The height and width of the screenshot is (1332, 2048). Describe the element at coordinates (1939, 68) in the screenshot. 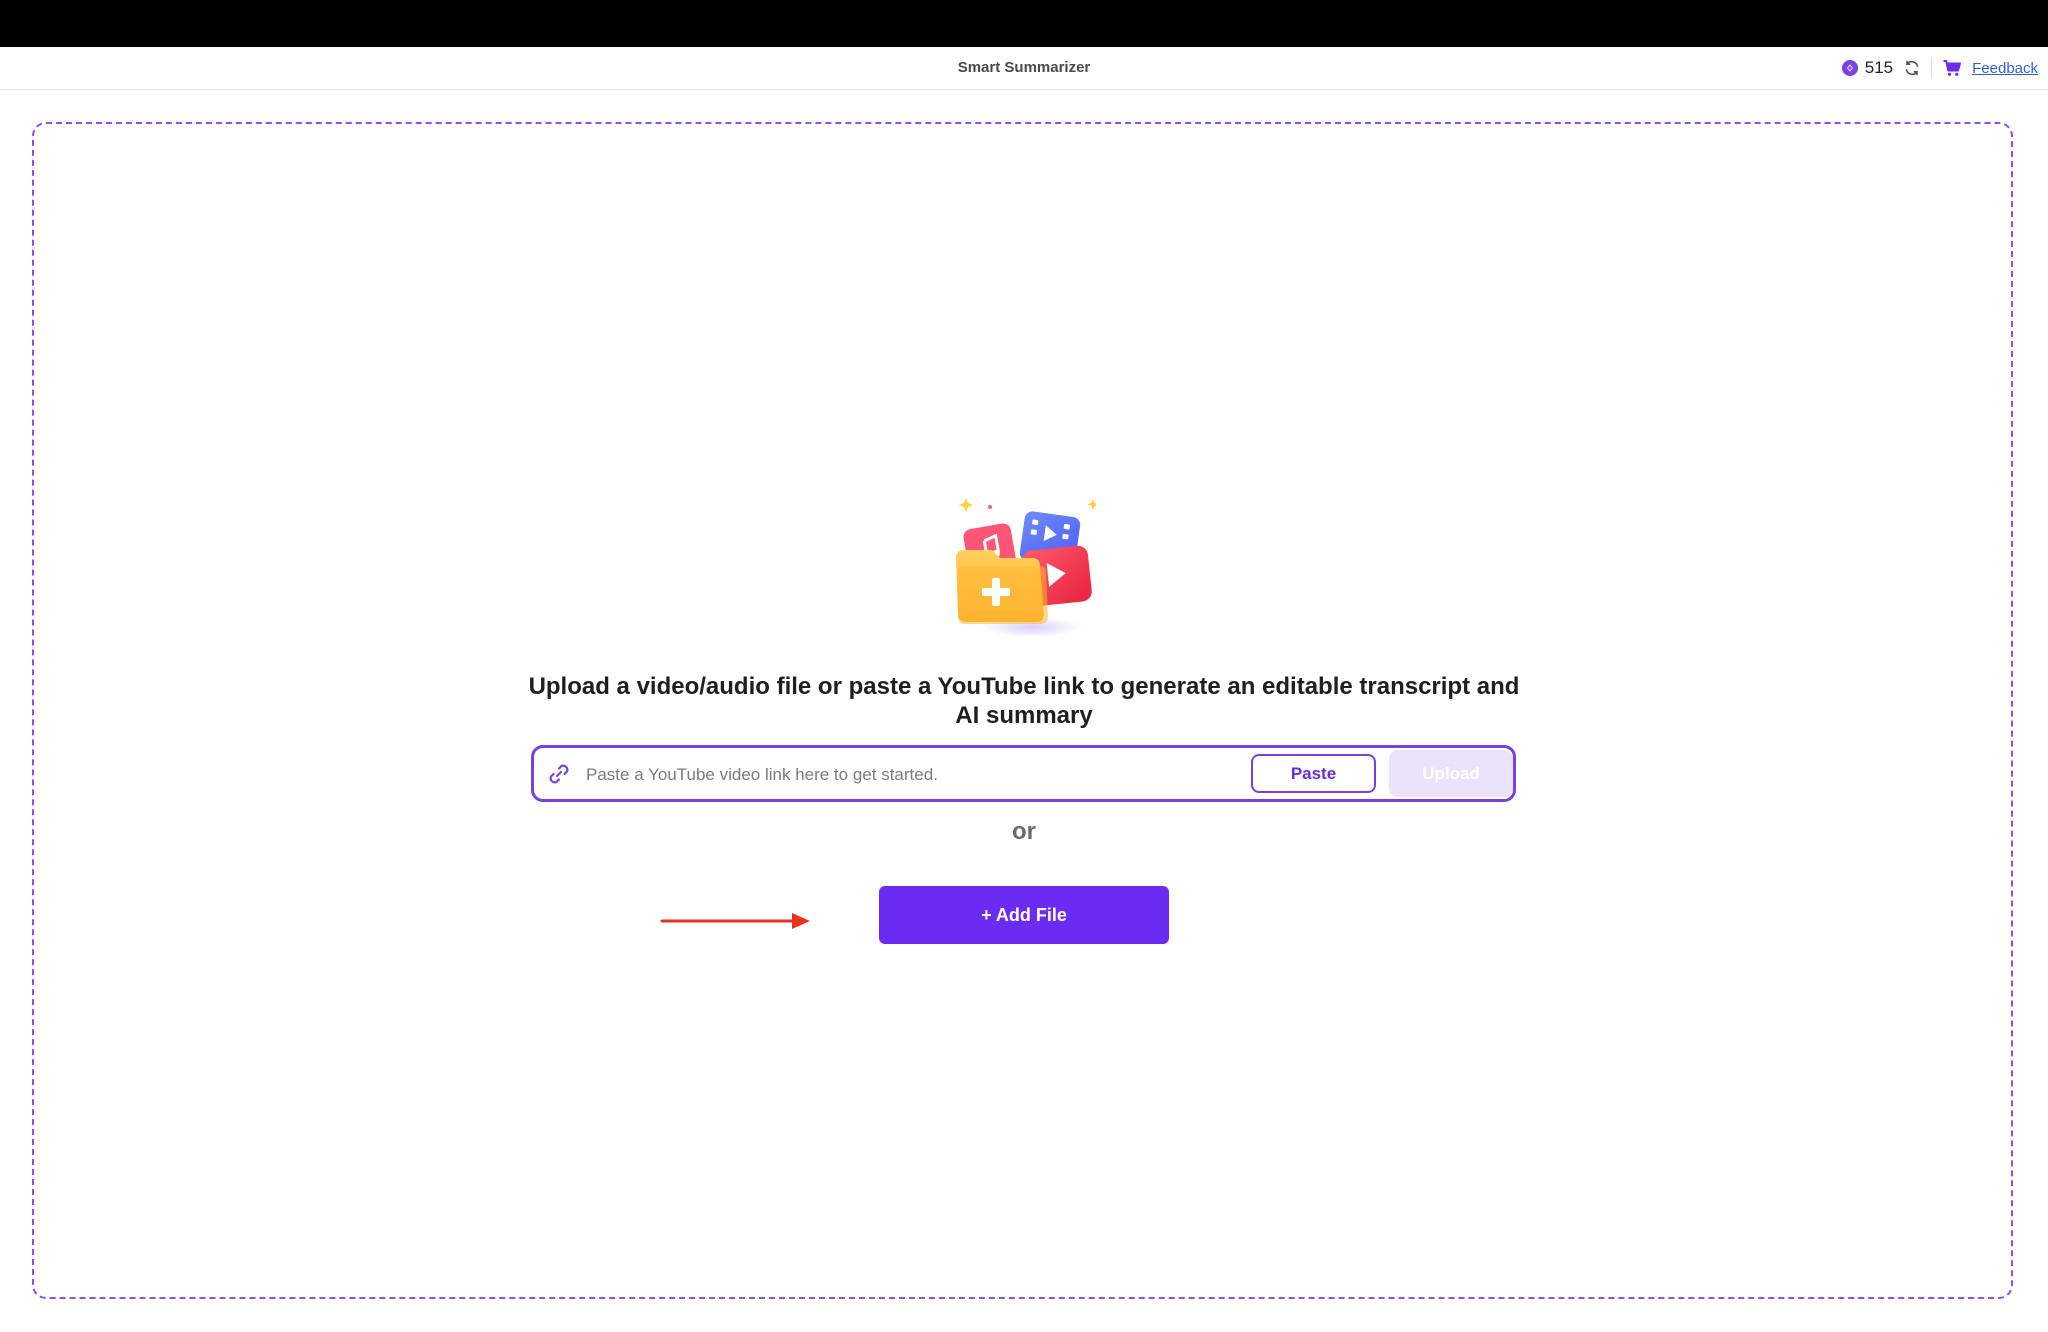

I see `header-actions: 515 Feedback` at that location.